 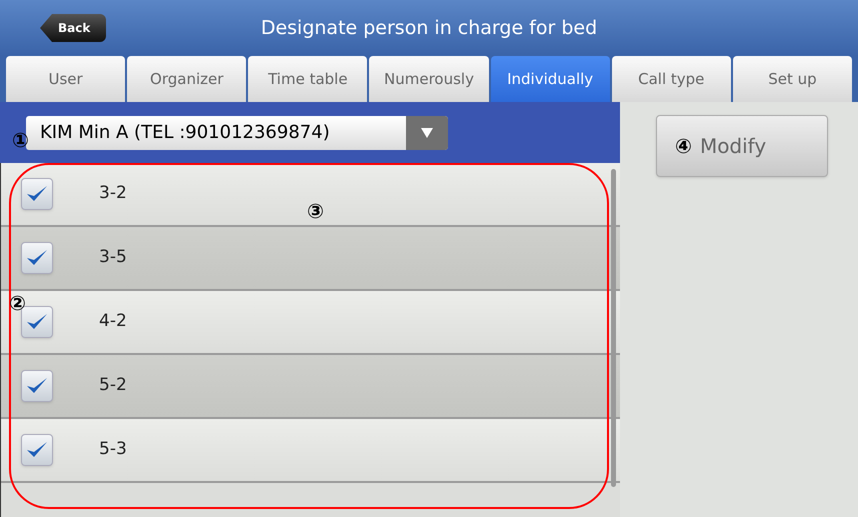 I want to click on bed-label: 5-2, so click(x=113, y=386).